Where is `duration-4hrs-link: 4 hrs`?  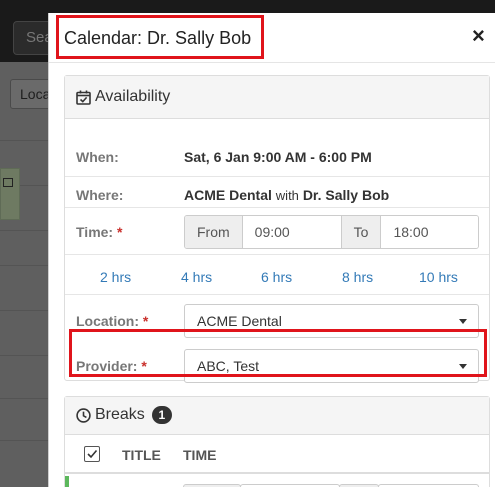 duration-4hrs-link: 4 hrs is located at coordinates (196, 277).